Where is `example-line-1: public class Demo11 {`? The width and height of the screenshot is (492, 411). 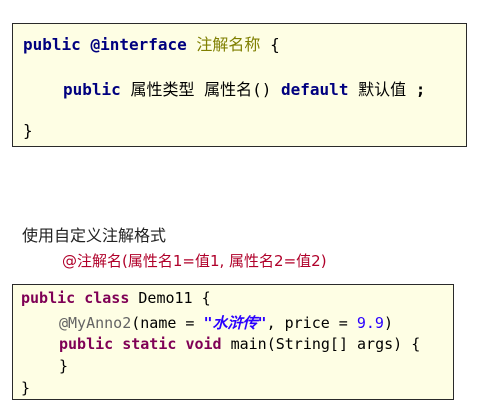
example-line-1: public class Demo11 { is located at coordinates (116, 298).